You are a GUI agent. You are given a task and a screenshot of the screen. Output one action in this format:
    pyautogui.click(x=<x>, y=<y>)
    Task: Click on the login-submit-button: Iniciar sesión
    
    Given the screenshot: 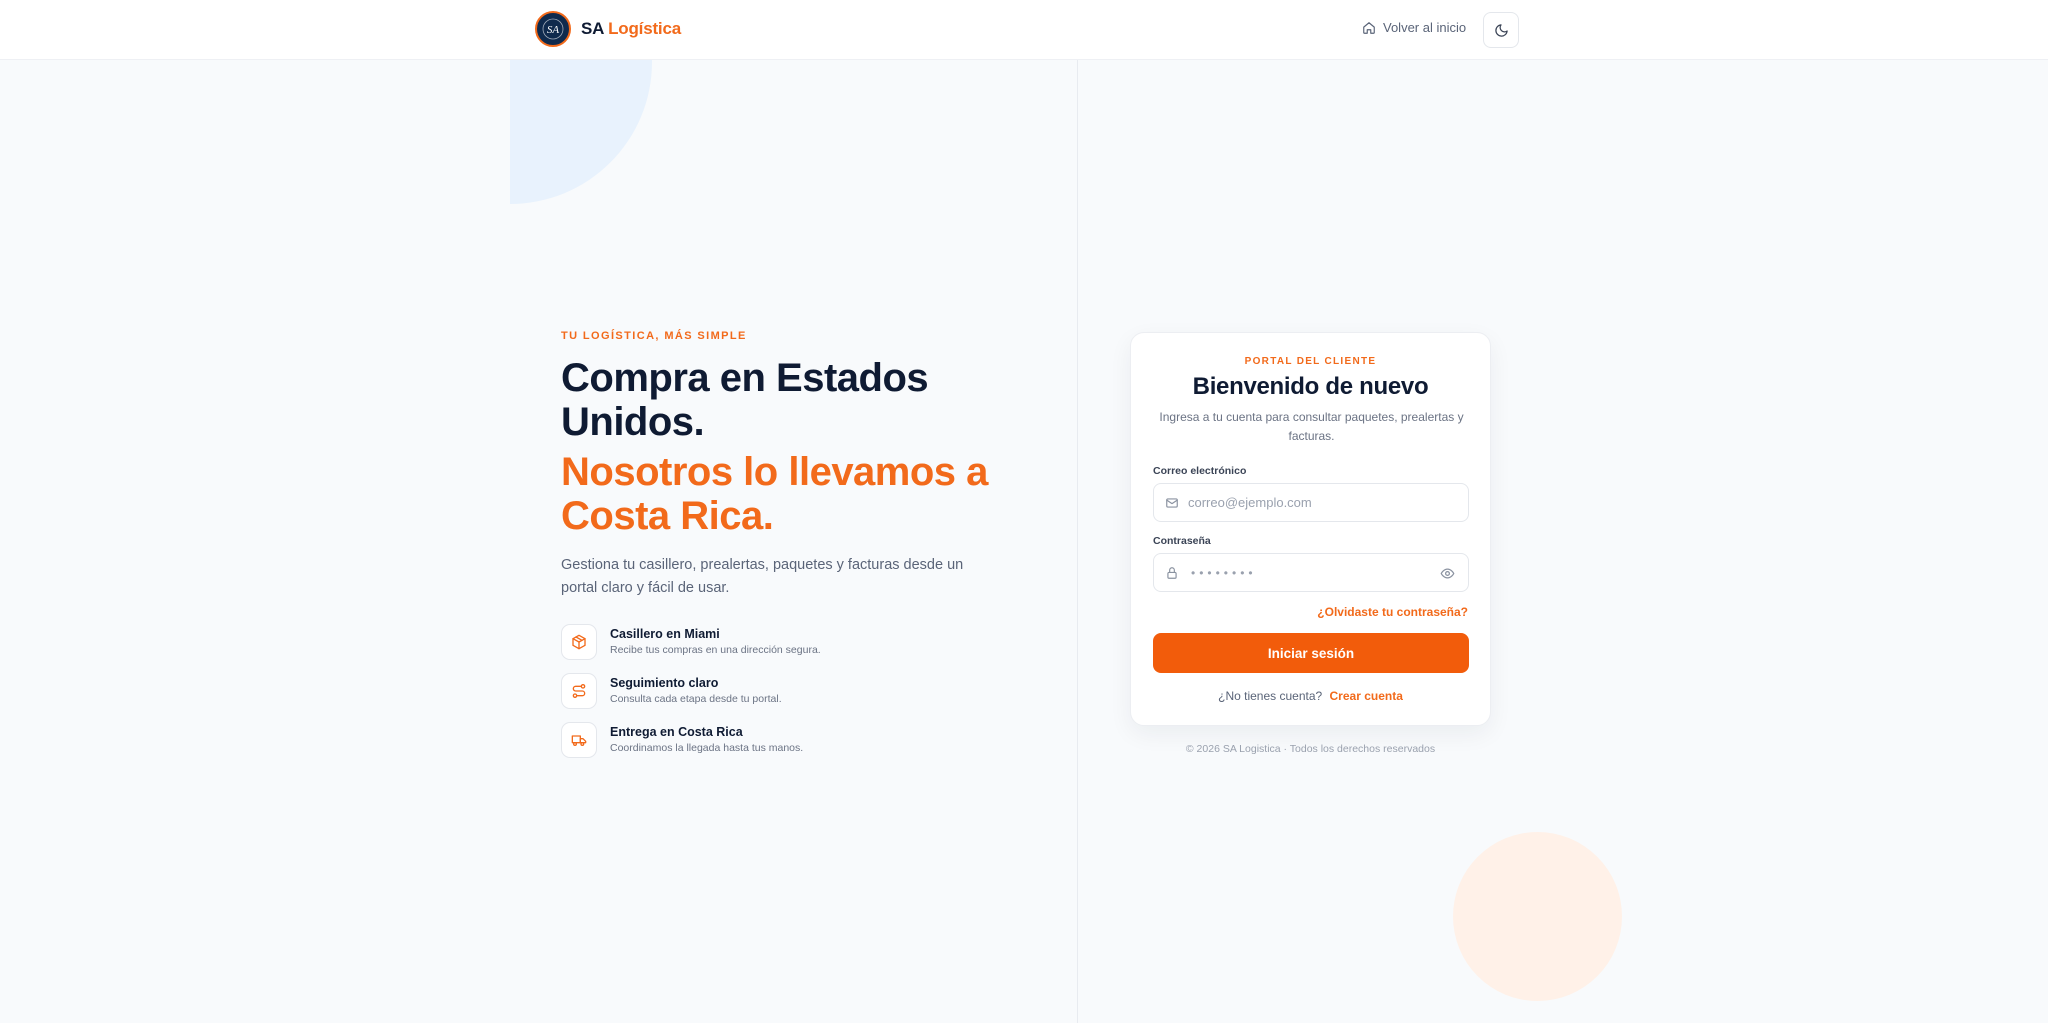 What is the action you would take?
    pyautogui.click(x=1311, y=653)
    